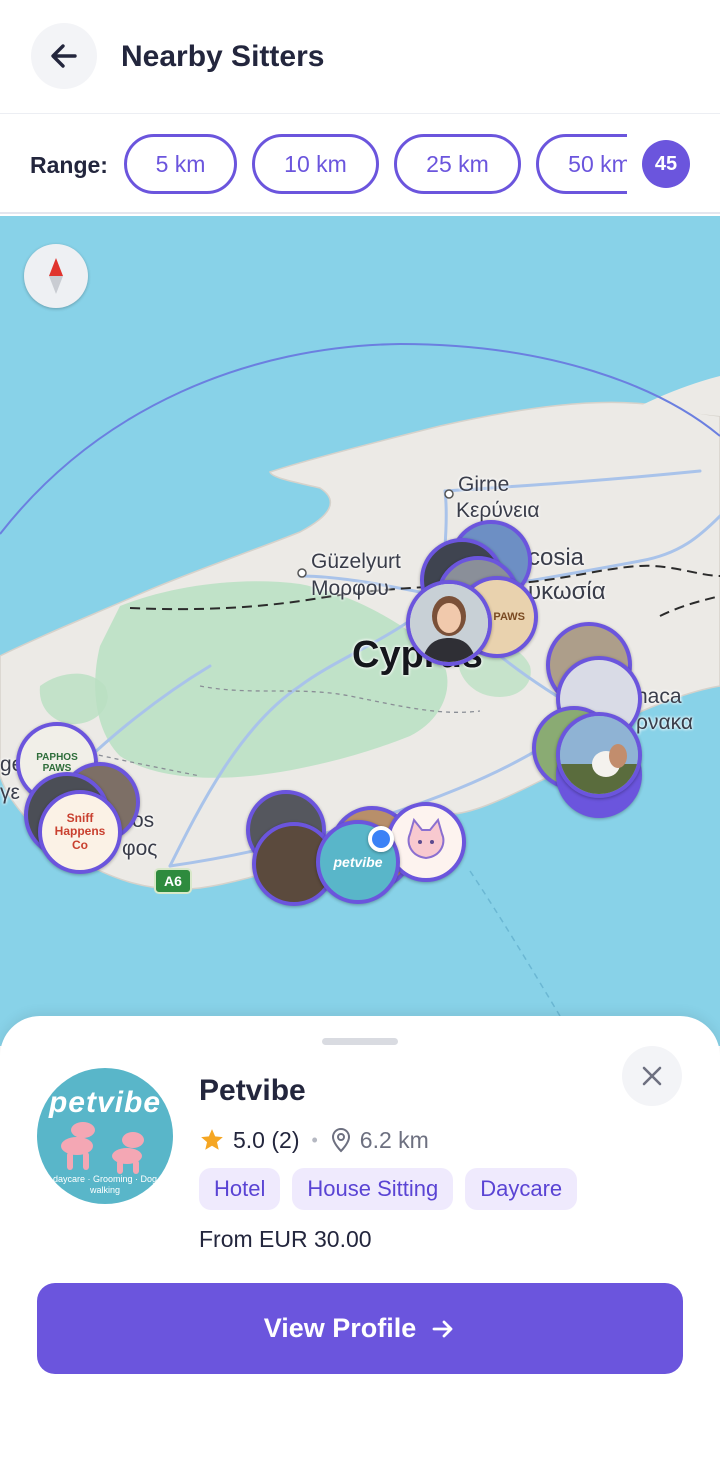 The image size is (720, 1476). Describe the element at coordinates (315, 164) in the screenshot. I see `range-chip-10km: 10 km` at that location.